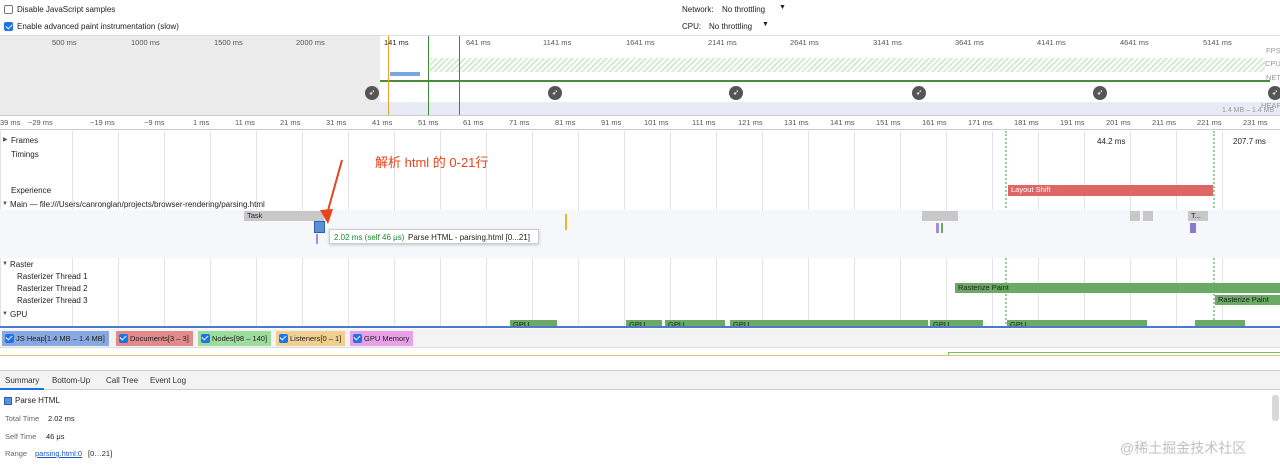 The image size is (1280, 474). Describe the element at coordinates (168, 380) in the screenshot. I see `tab-event-log: Event Log` at that location.